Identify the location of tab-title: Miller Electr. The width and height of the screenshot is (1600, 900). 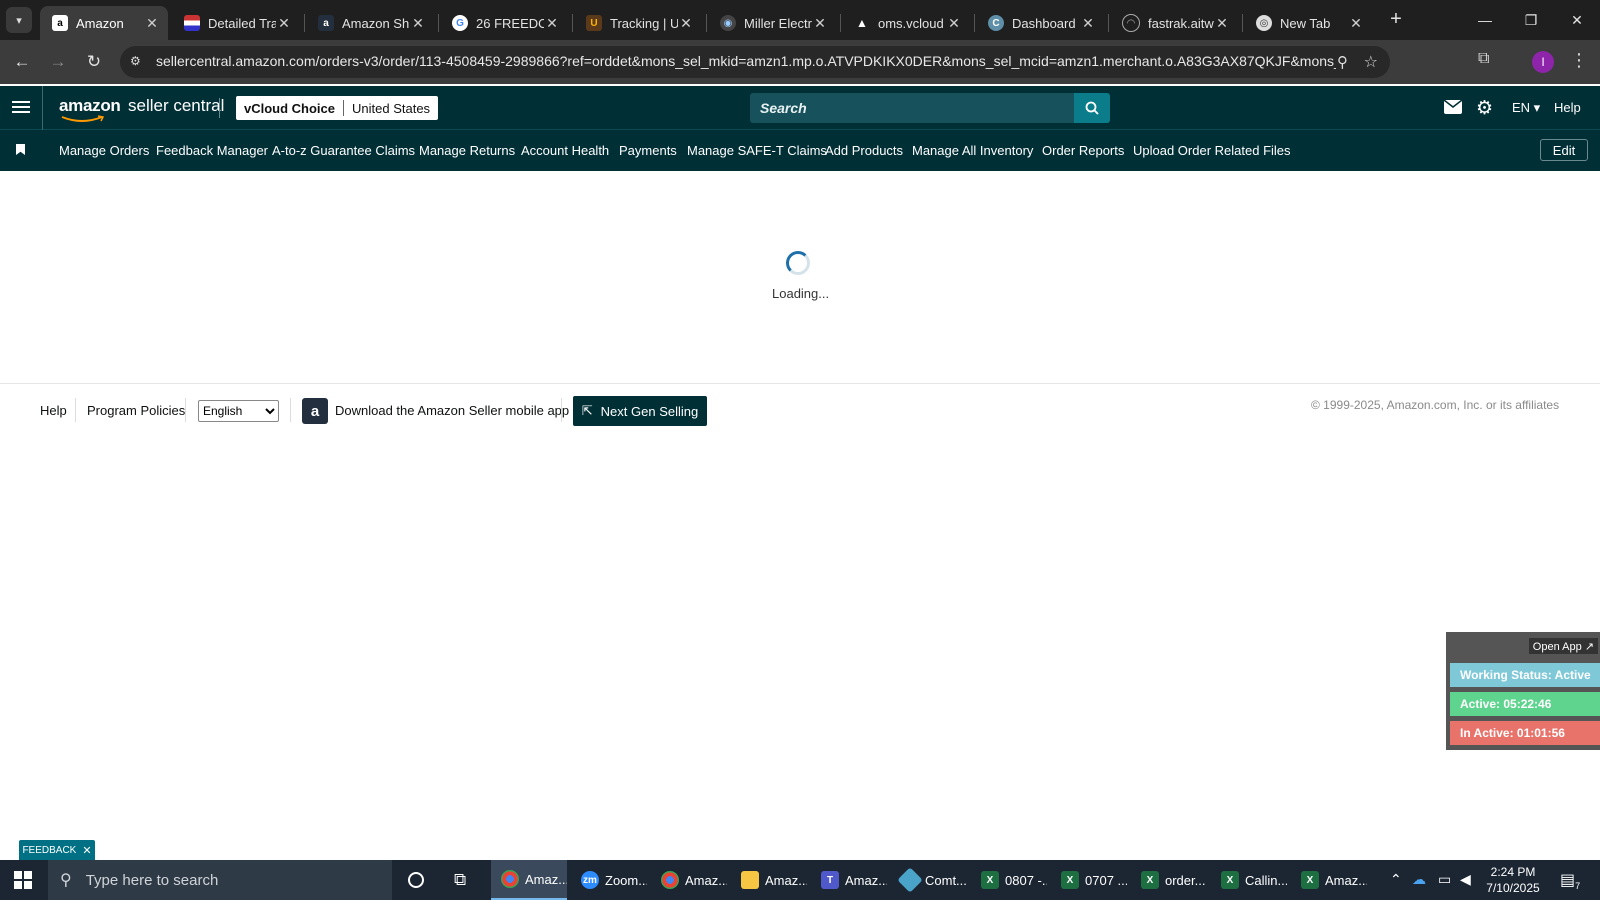
(778, 23).